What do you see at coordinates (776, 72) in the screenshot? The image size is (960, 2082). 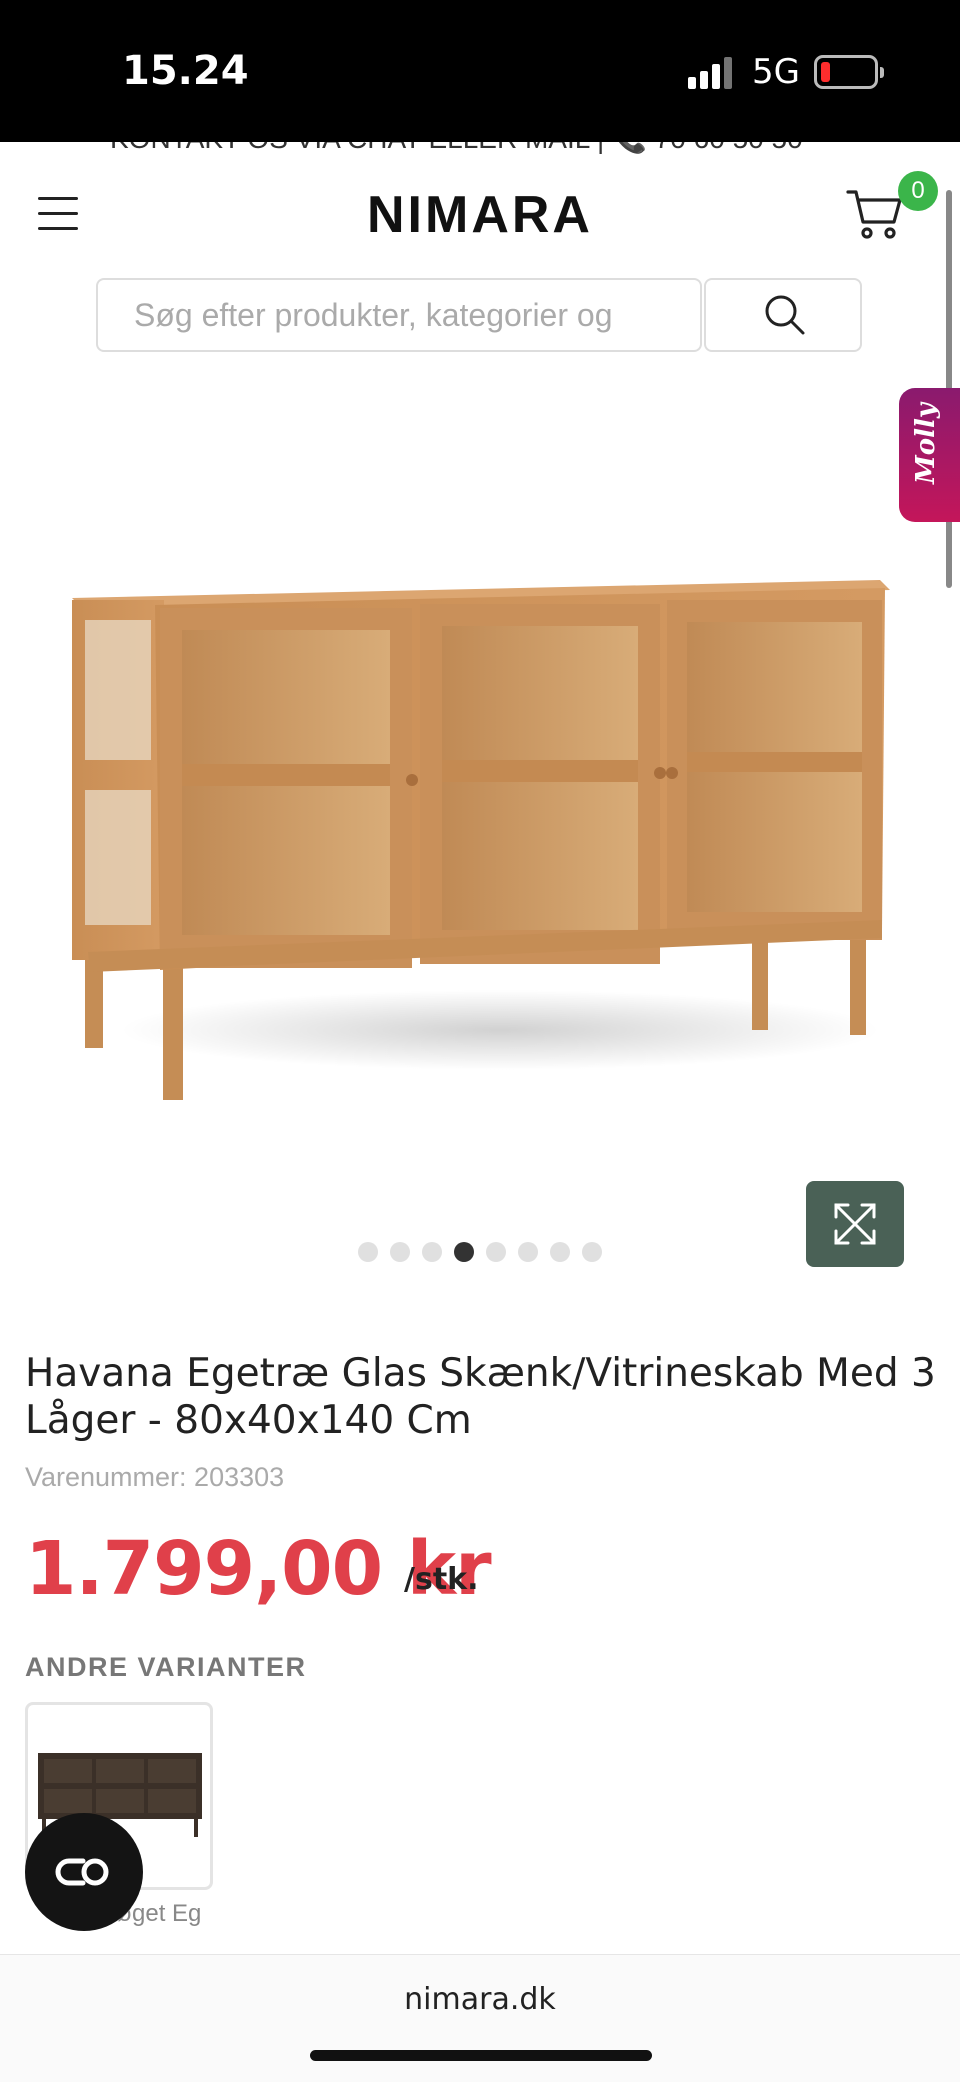 I see `network-type: 5G` at bounding box center [776, 72].